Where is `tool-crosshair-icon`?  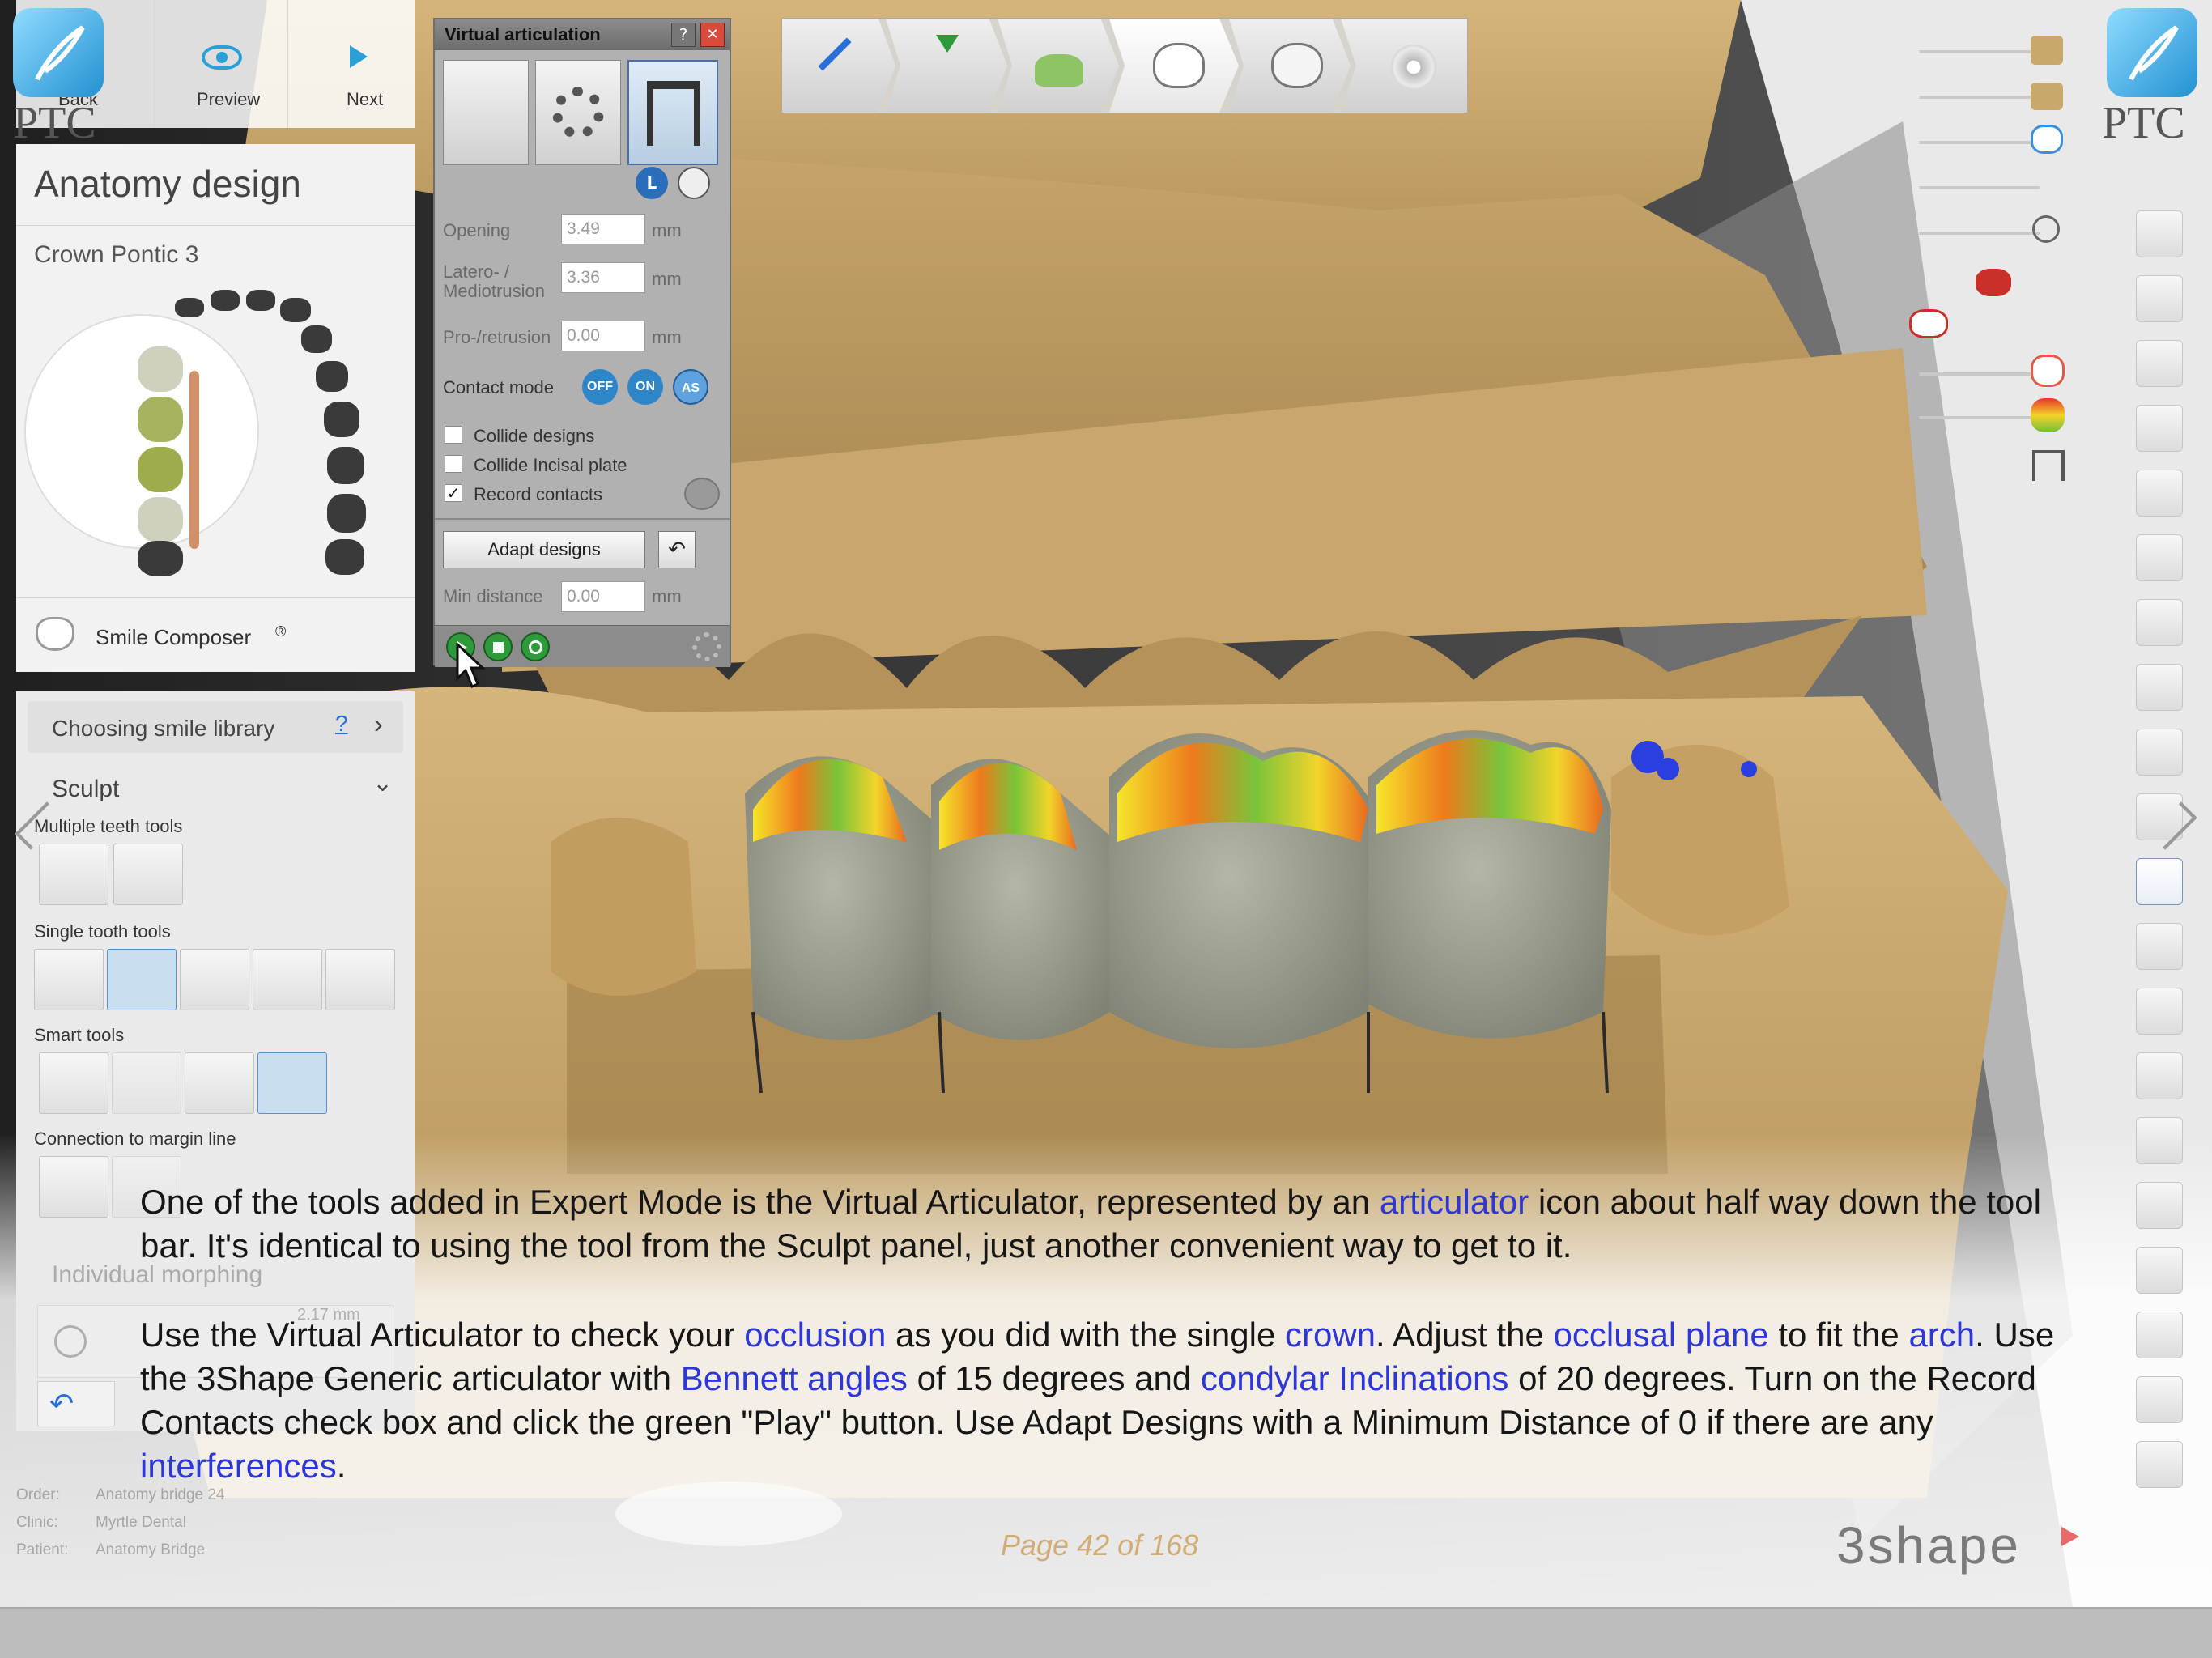 tool-crosshair-icon is located at coordinates (2160, 1335).